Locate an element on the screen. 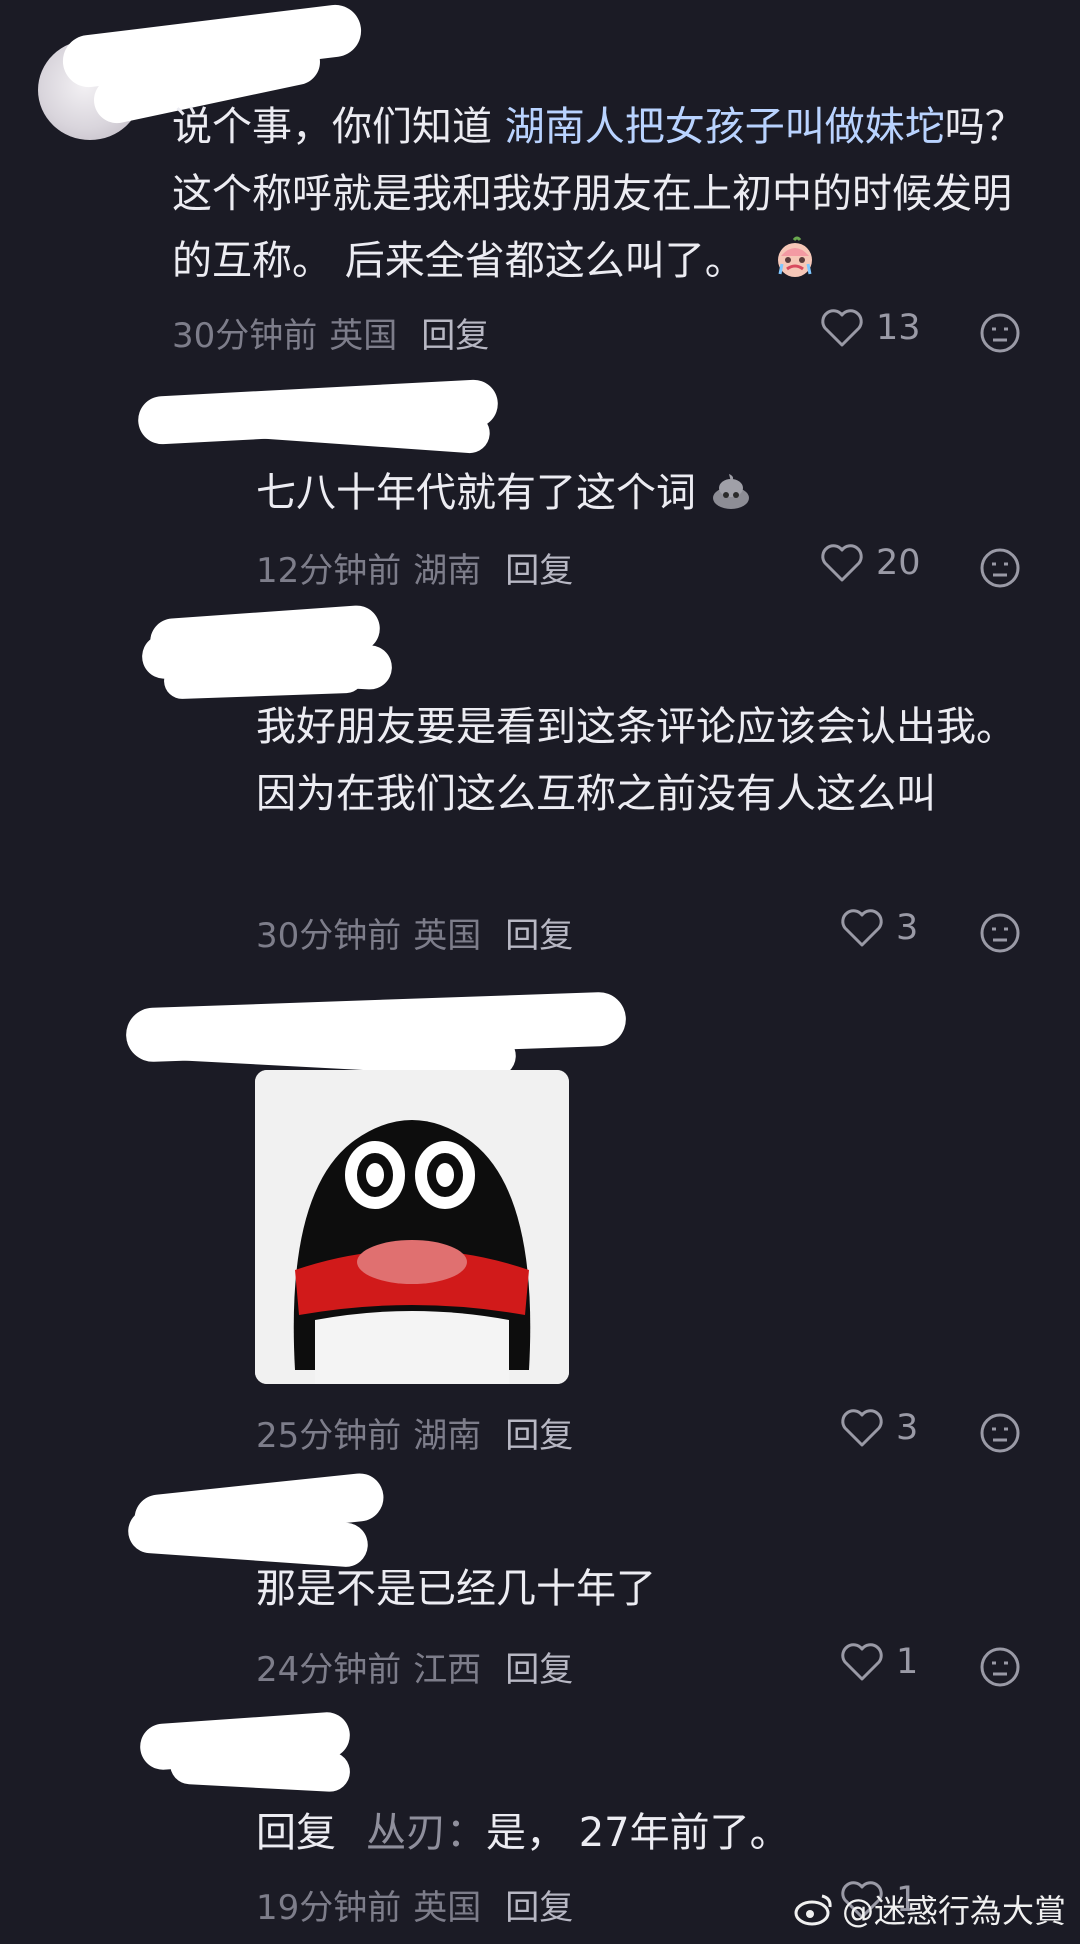  comment-meta: 24分钟前 江西 回复 is located at coordinates (414, 1666).